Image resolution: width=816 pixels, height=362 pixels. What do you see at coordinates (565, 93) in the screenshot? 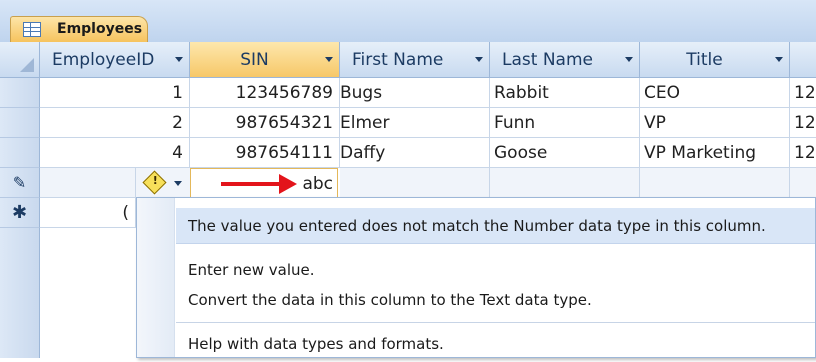
I see `cell-last-name: Rabbit` at bounding box center [565, 93].